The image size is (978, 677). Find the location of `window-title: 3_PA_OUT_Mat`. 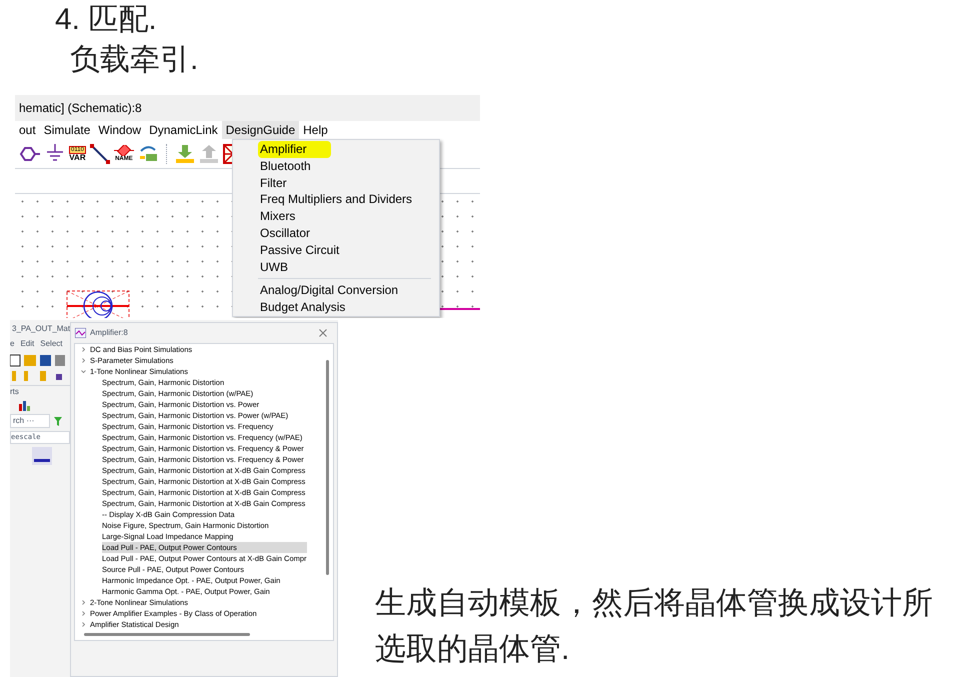

window-title: 3_PA_OUT_Mat is located at coordinates (40, 329).